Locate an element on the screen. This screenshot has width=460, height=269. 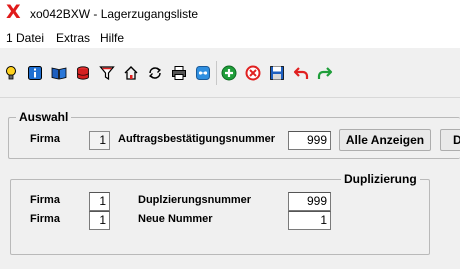
window-title: xo042BXW - Lagerzugangsliste is located at coordinates (114, 14).